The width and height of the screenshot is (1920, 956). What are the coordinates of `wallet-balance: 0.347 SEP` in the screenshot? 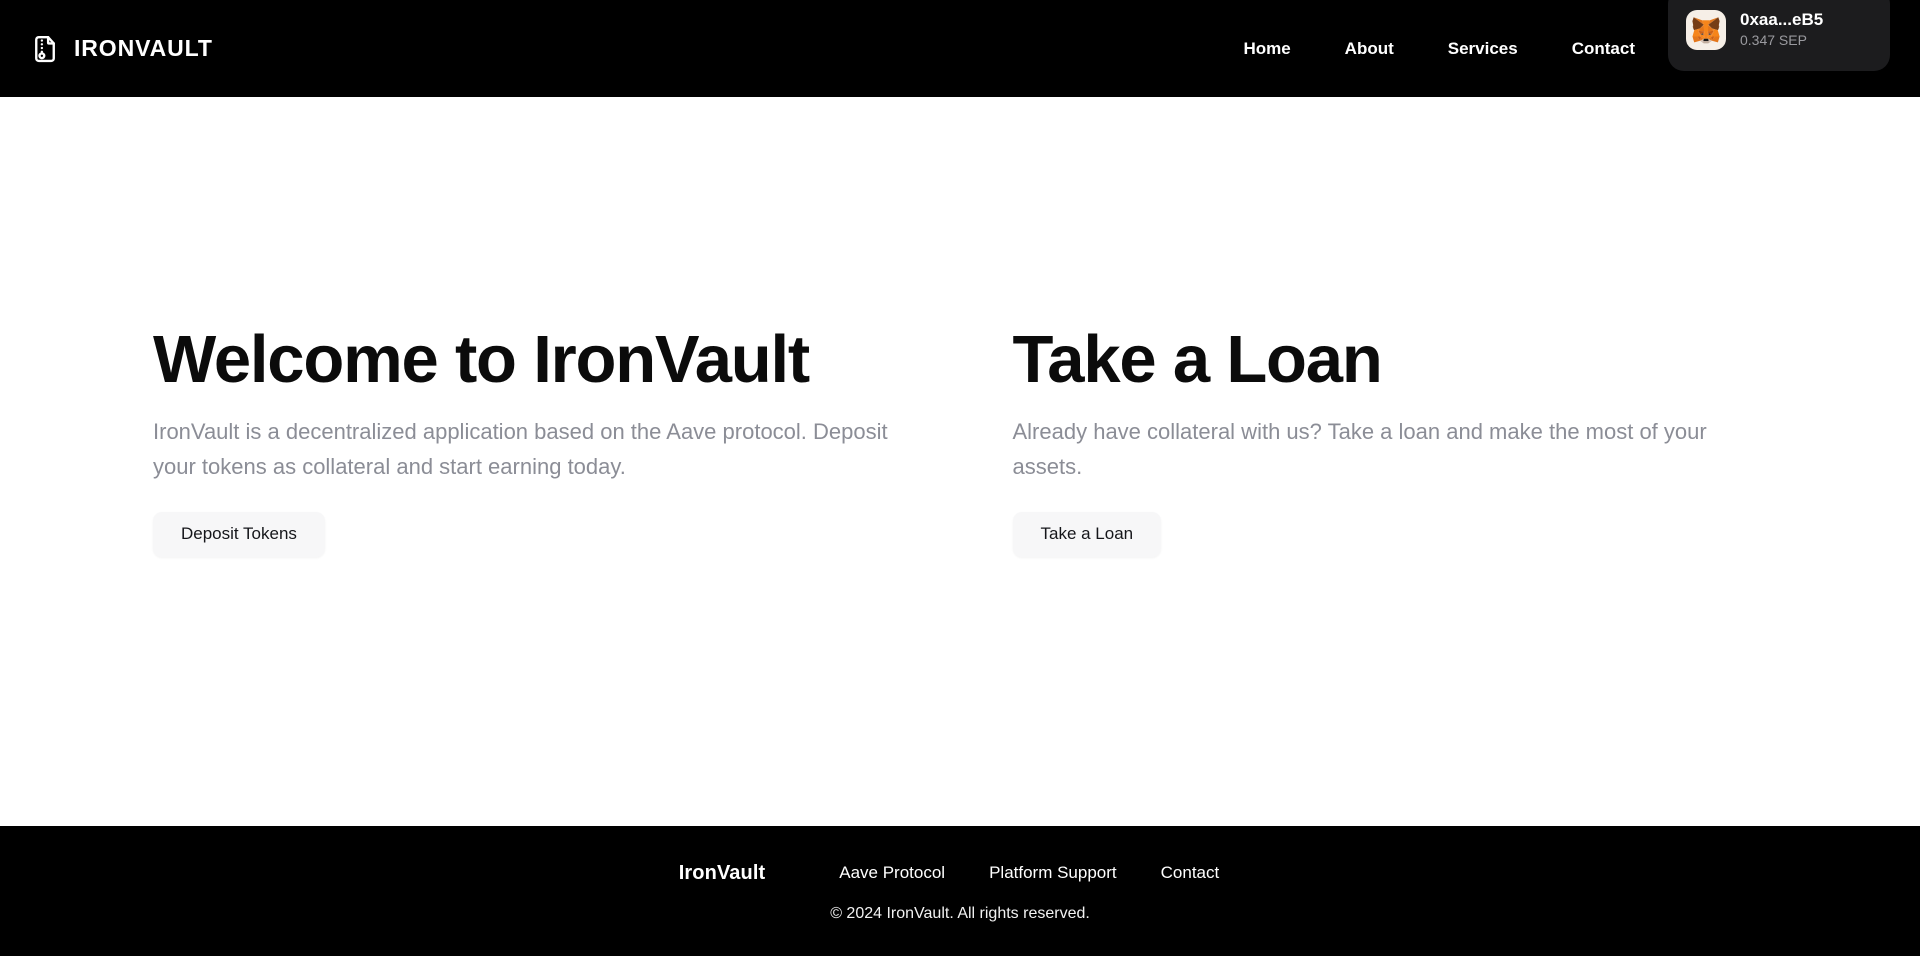 It's located at (1773, 40).